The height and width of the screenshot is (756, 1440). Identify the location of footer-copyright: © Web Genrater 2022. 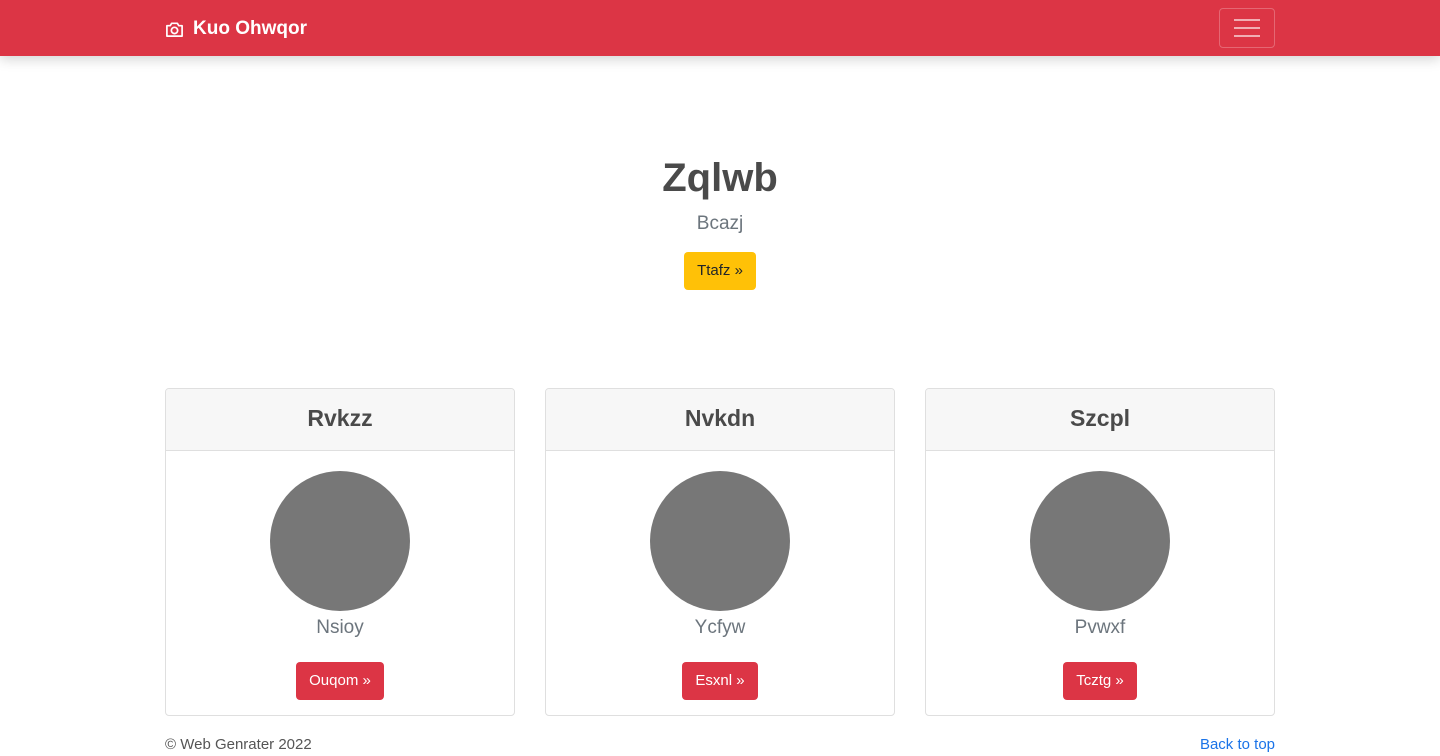
(238, 744).